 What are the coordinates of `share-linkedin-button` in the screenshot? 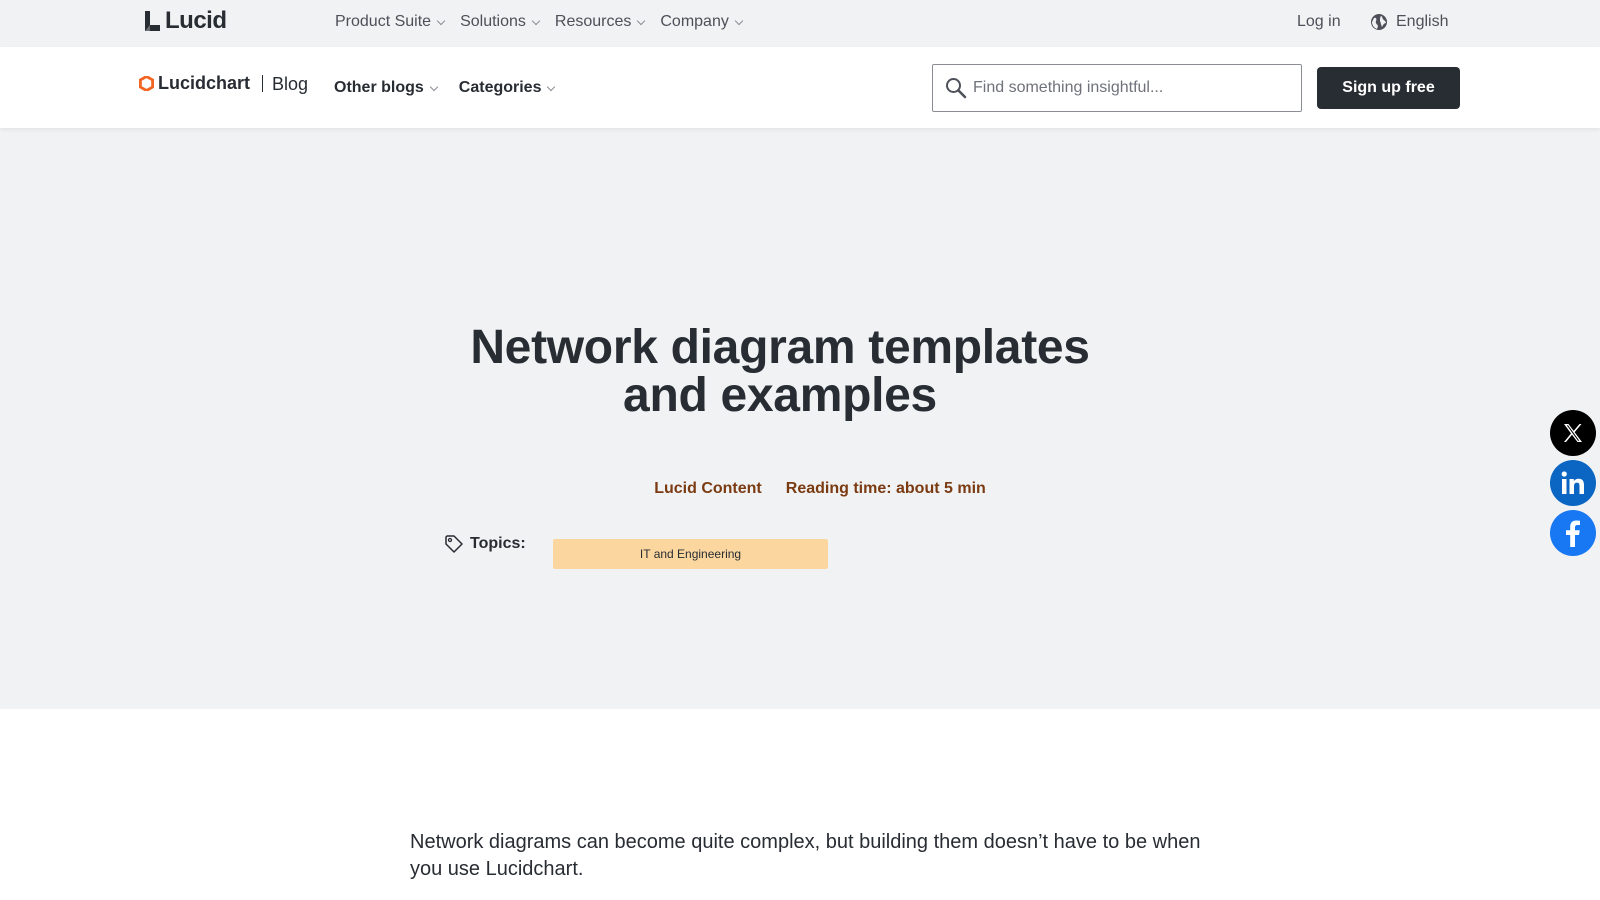 It's located at (1573, 483).